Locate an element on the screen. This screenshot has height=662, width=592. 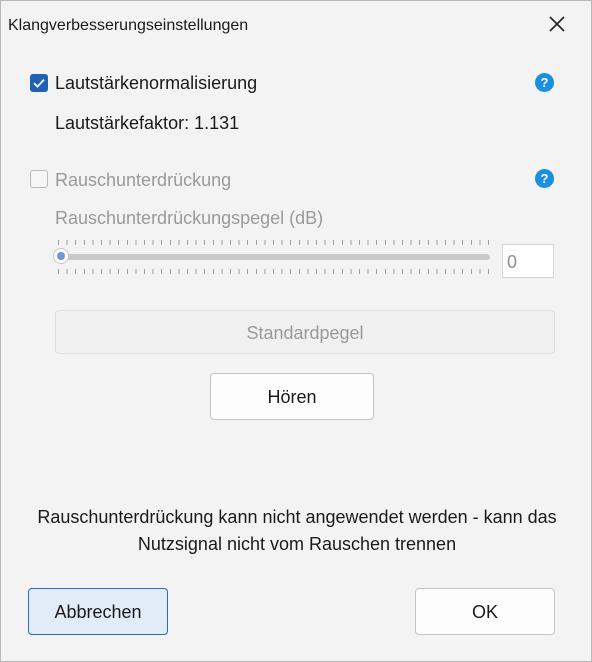
normalization-checkbox is located at coordinates (39, 83).